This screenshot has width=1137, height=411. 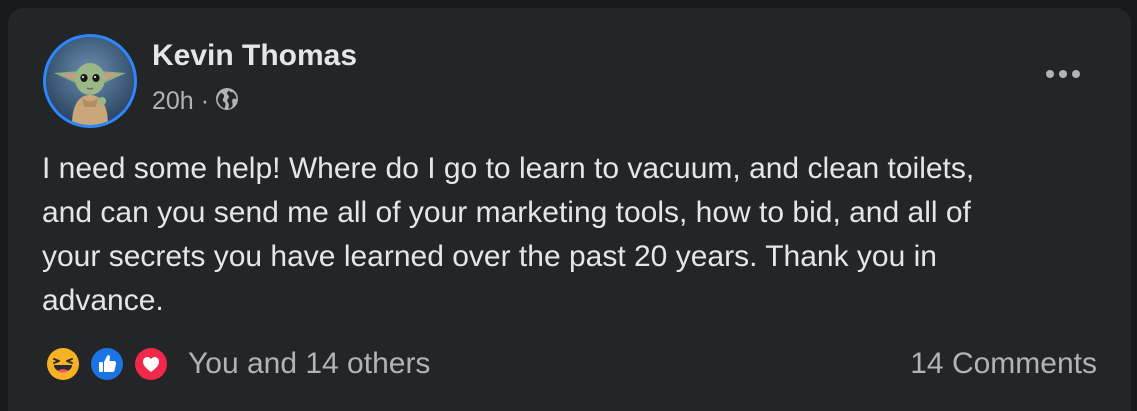 What do you see at coordinates (227, 102) in the screenshot?
I see `globe-icon` at bounding box center [227, 102].